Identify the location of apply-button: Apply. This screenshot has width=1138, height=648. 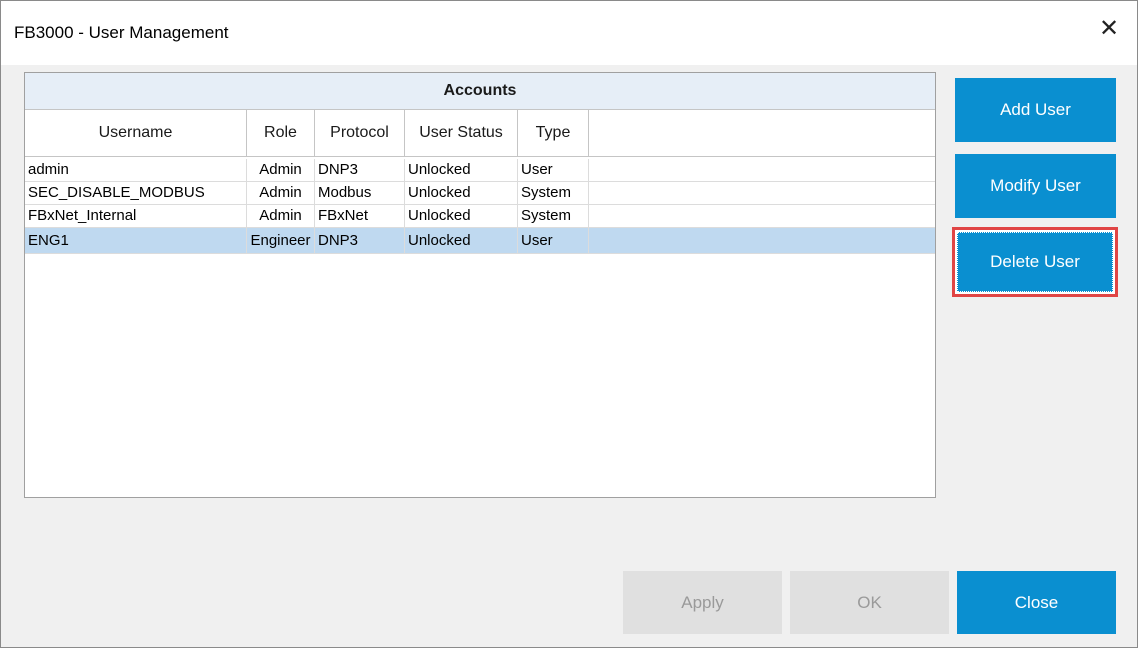
(702, 602).